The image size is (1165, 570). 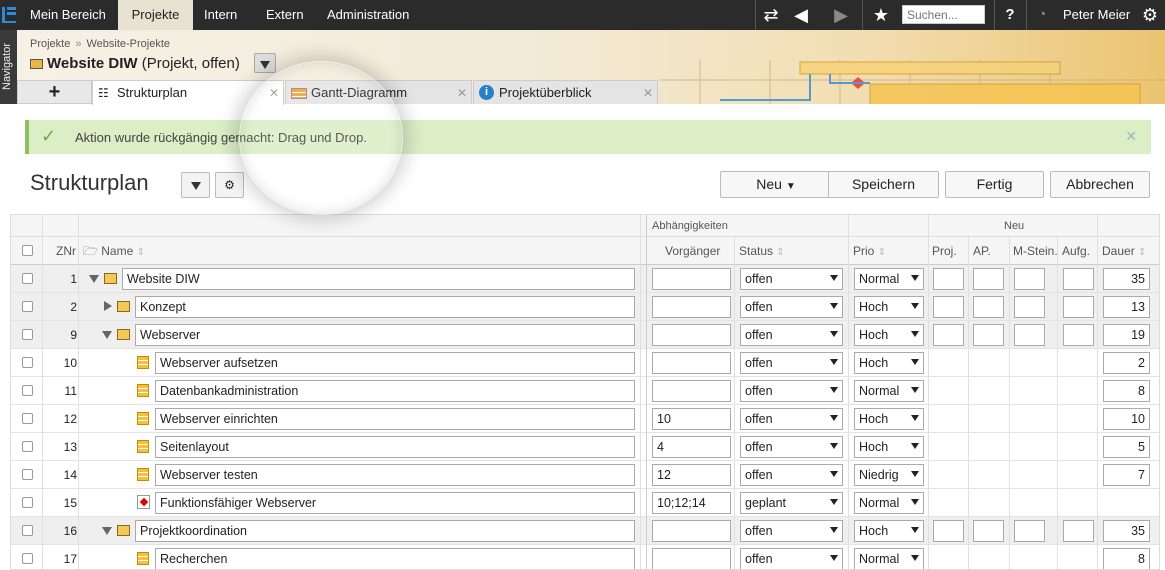 I want to click on name-input: Projektkoordination, so click(x=385, y=531).